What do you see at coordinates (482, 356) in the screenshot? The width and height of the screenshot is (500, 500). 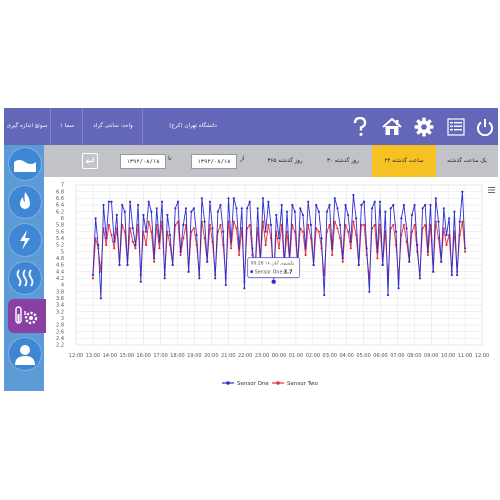 I see `x-tick-label: 12:00` at bounding box center [482, 356].